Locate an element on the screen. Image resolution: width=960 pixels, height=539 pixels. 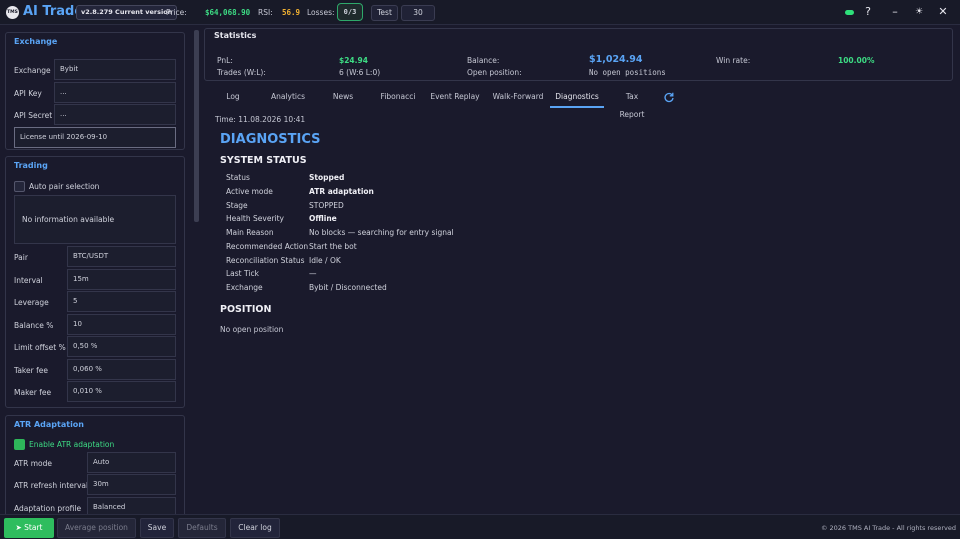
exchange-select: Bybit is located at coordinates (115, 69).